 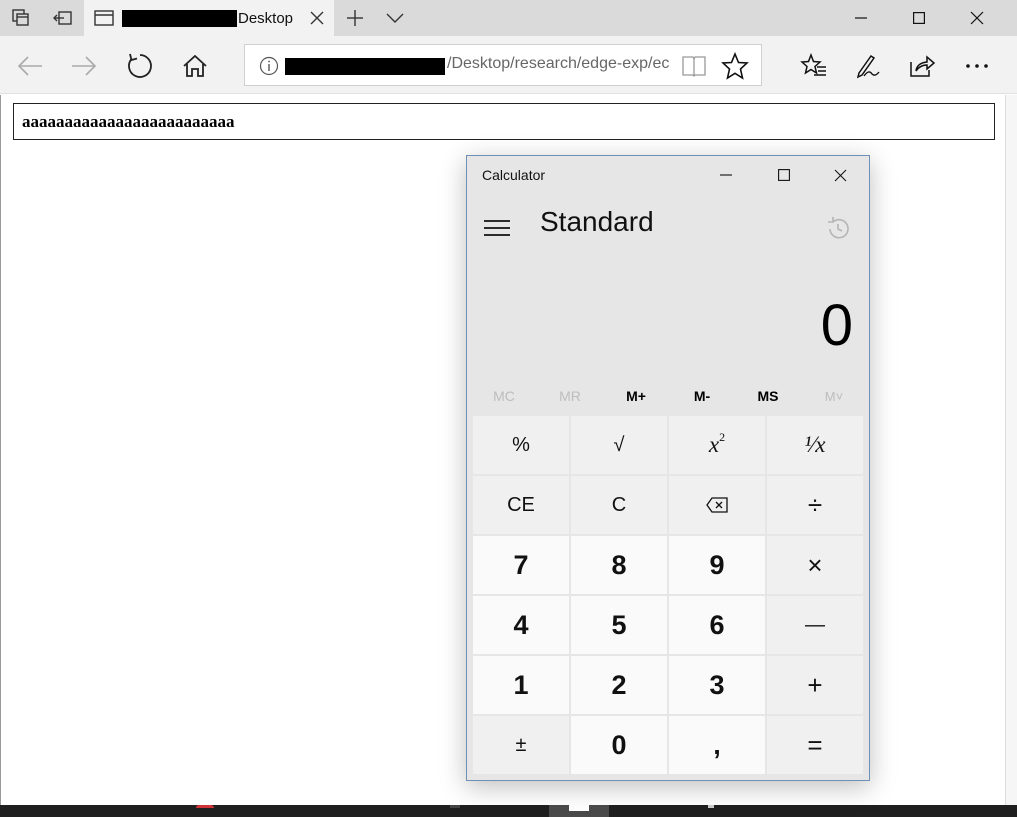 What do you see at coordinates (579, 811) in the screenshot?
I see `taskbar-active-app` at bounding box center [579, 811].